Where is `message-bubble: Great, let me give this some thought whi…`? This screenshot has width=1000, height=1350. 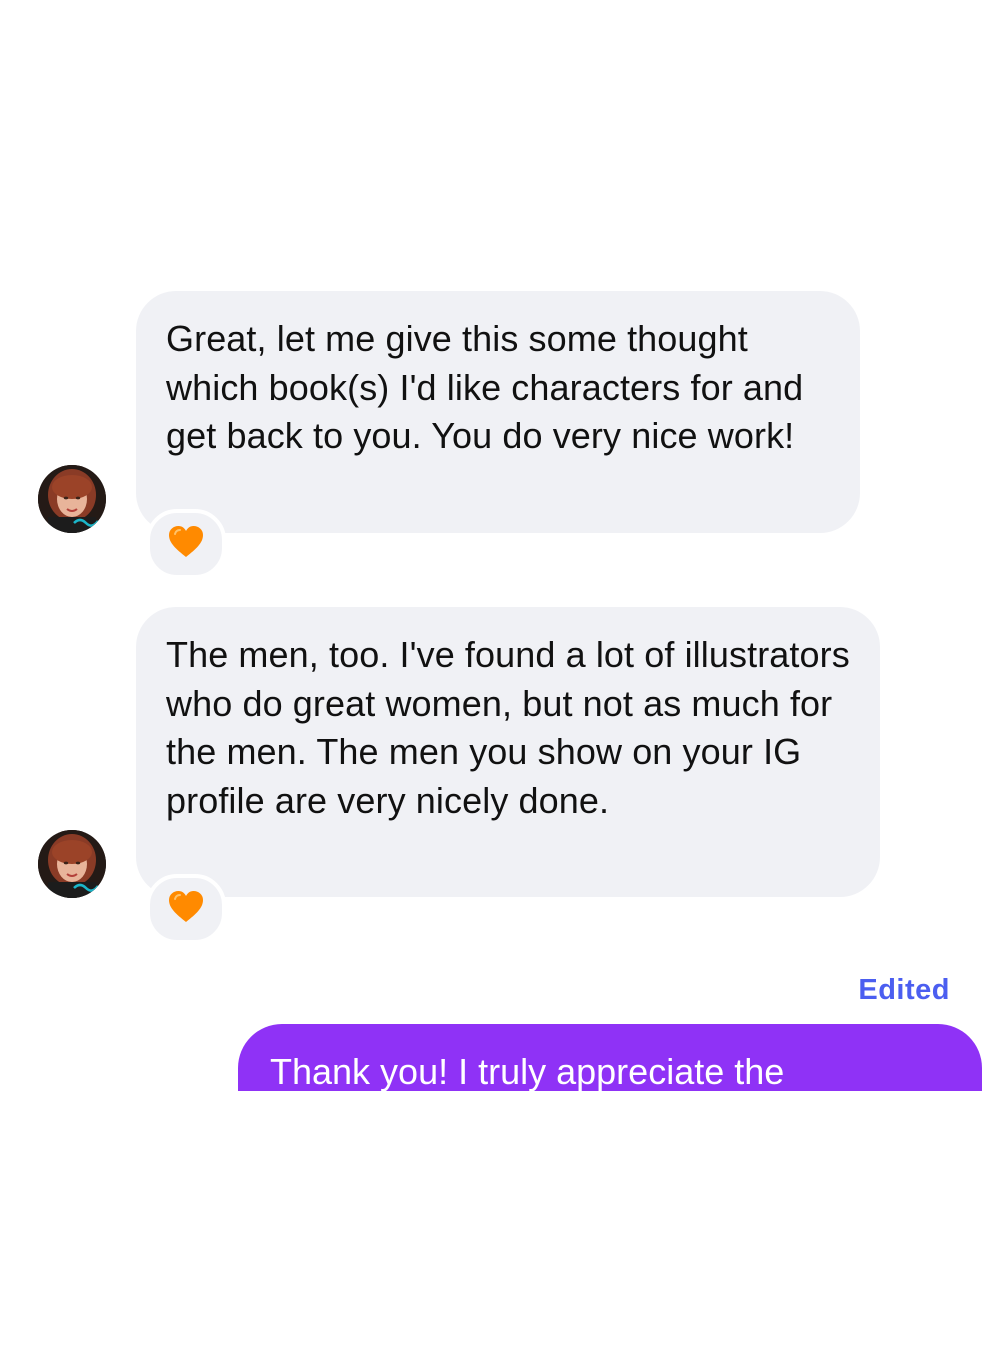
message-bubble: Great, let me give this some thought whi… is located at coordinates (498, 412).